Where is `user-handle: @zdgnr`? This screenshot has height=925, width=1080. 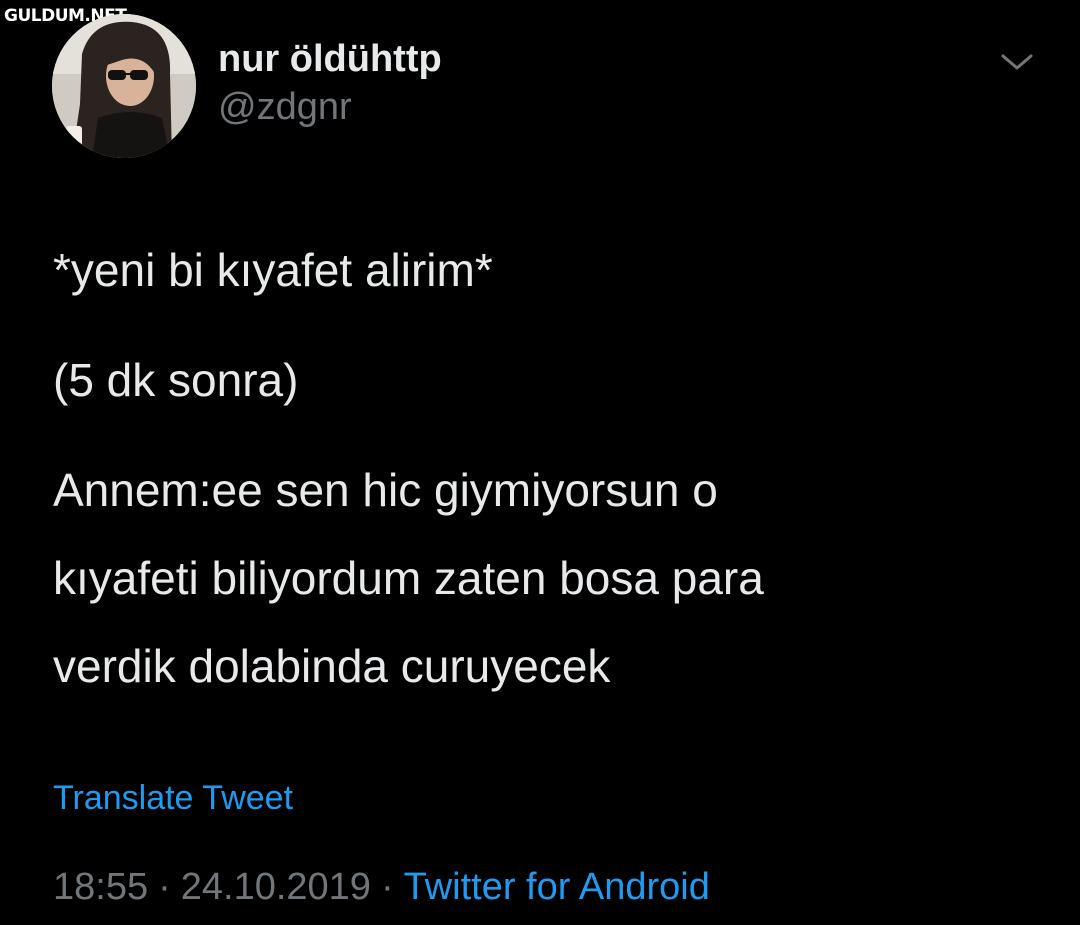 user-handle: @zdgnr is located at coordinates (330, 107).